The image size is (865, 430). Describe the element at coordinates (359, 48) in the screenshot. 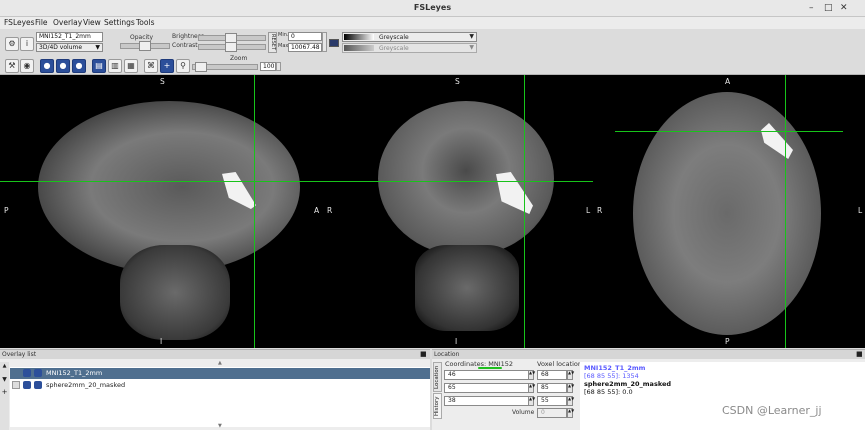

I see `negative-colormap-swatch` at that location.